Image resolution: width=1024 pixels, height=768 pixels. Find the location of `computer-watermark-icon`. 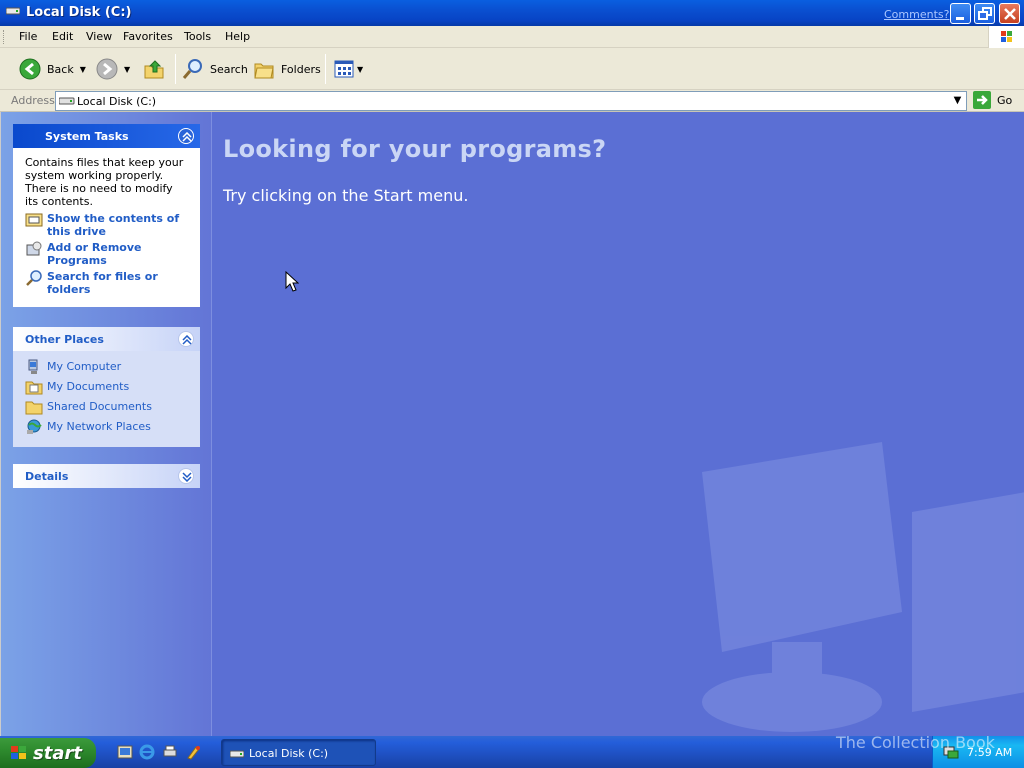

computer-watermark-icon is located at coordinates (863, 587).